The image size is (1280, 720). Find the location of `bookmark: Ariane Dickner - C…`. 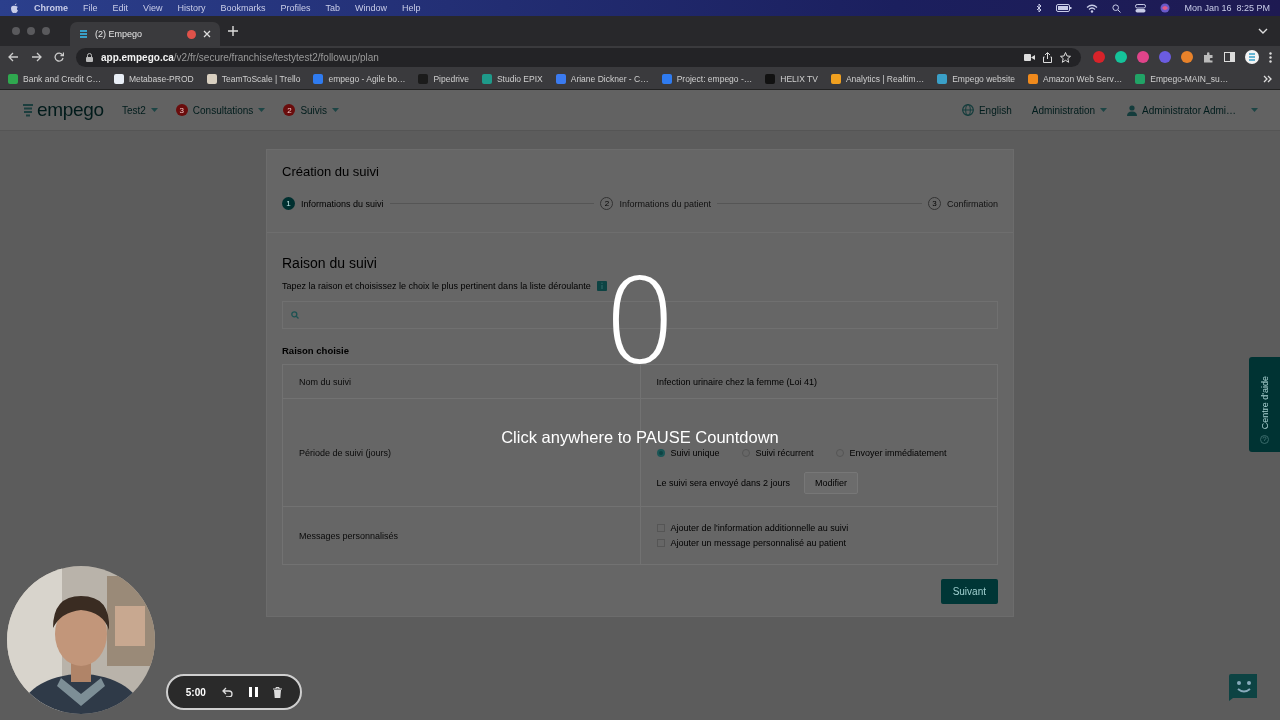

bookmark: Ariane Dickner - C… is located at coordinates (602, 78).